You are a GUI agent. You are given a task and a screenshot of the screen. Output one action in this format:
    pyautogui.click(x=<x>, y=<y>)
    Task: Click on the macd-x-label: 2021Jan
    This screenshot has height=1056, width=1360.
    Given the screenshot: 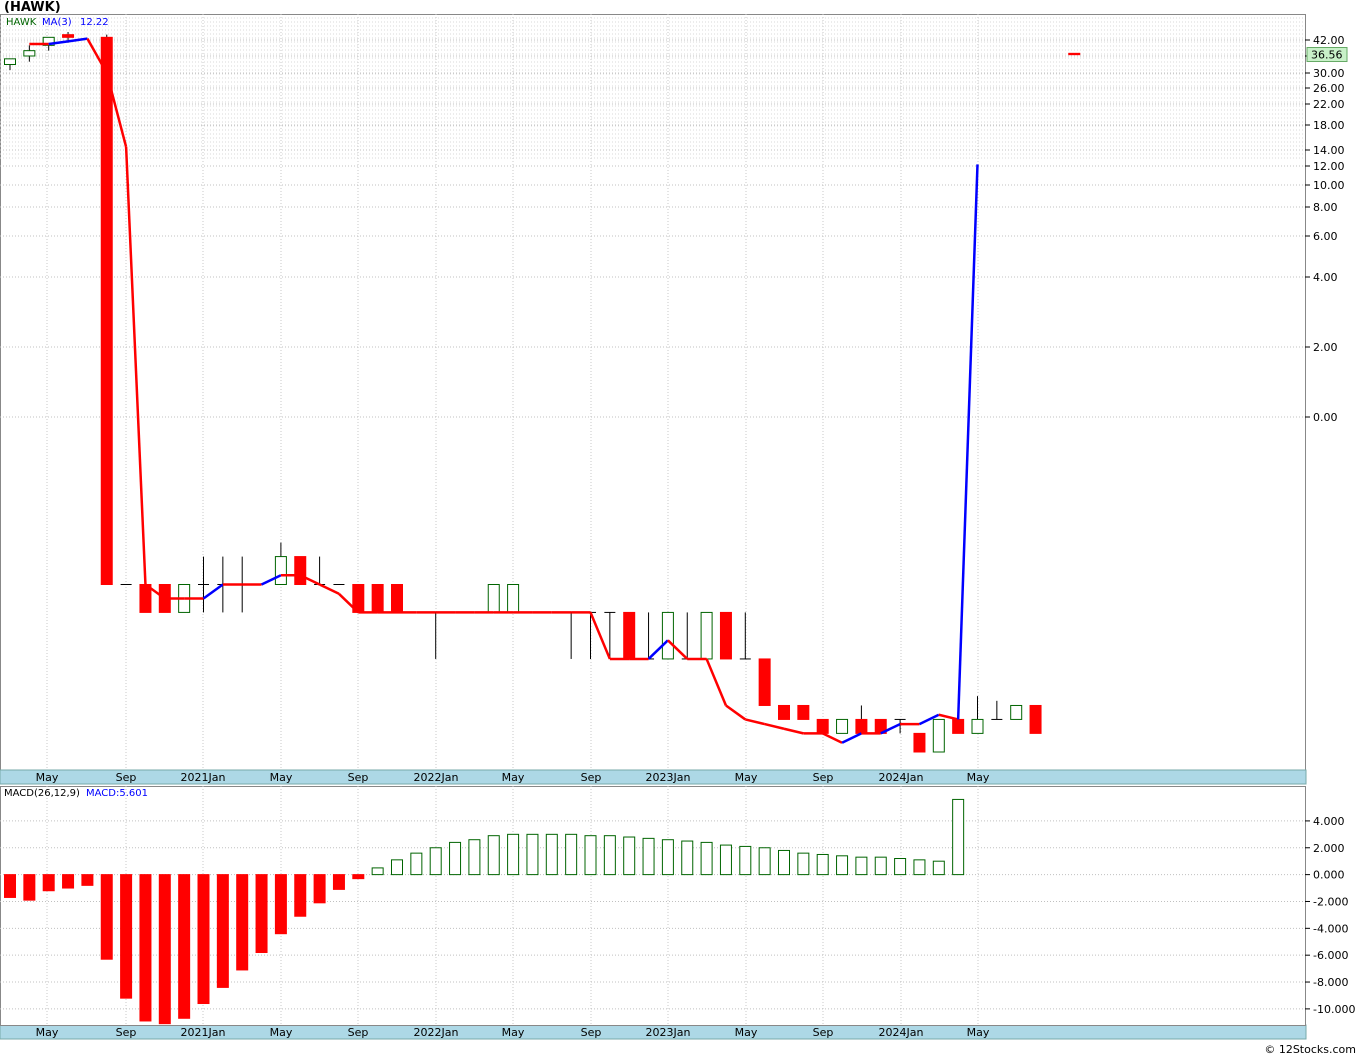 What is the action you would take?
    pyautogui.click(x=203, y=1032)
    